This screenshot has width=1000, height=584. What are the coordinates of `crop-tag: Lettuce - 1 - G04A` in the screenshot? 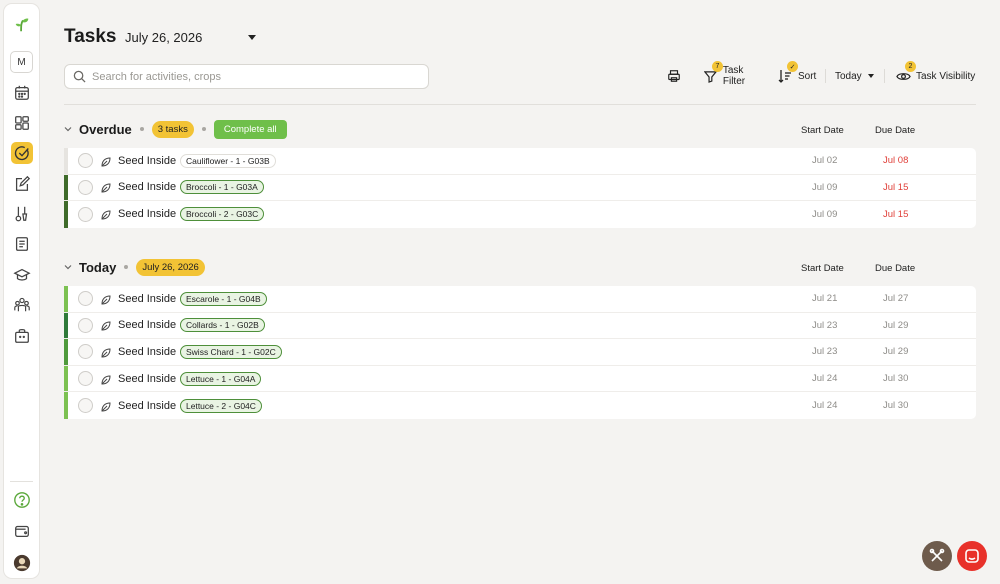 It's located at (221, 378).